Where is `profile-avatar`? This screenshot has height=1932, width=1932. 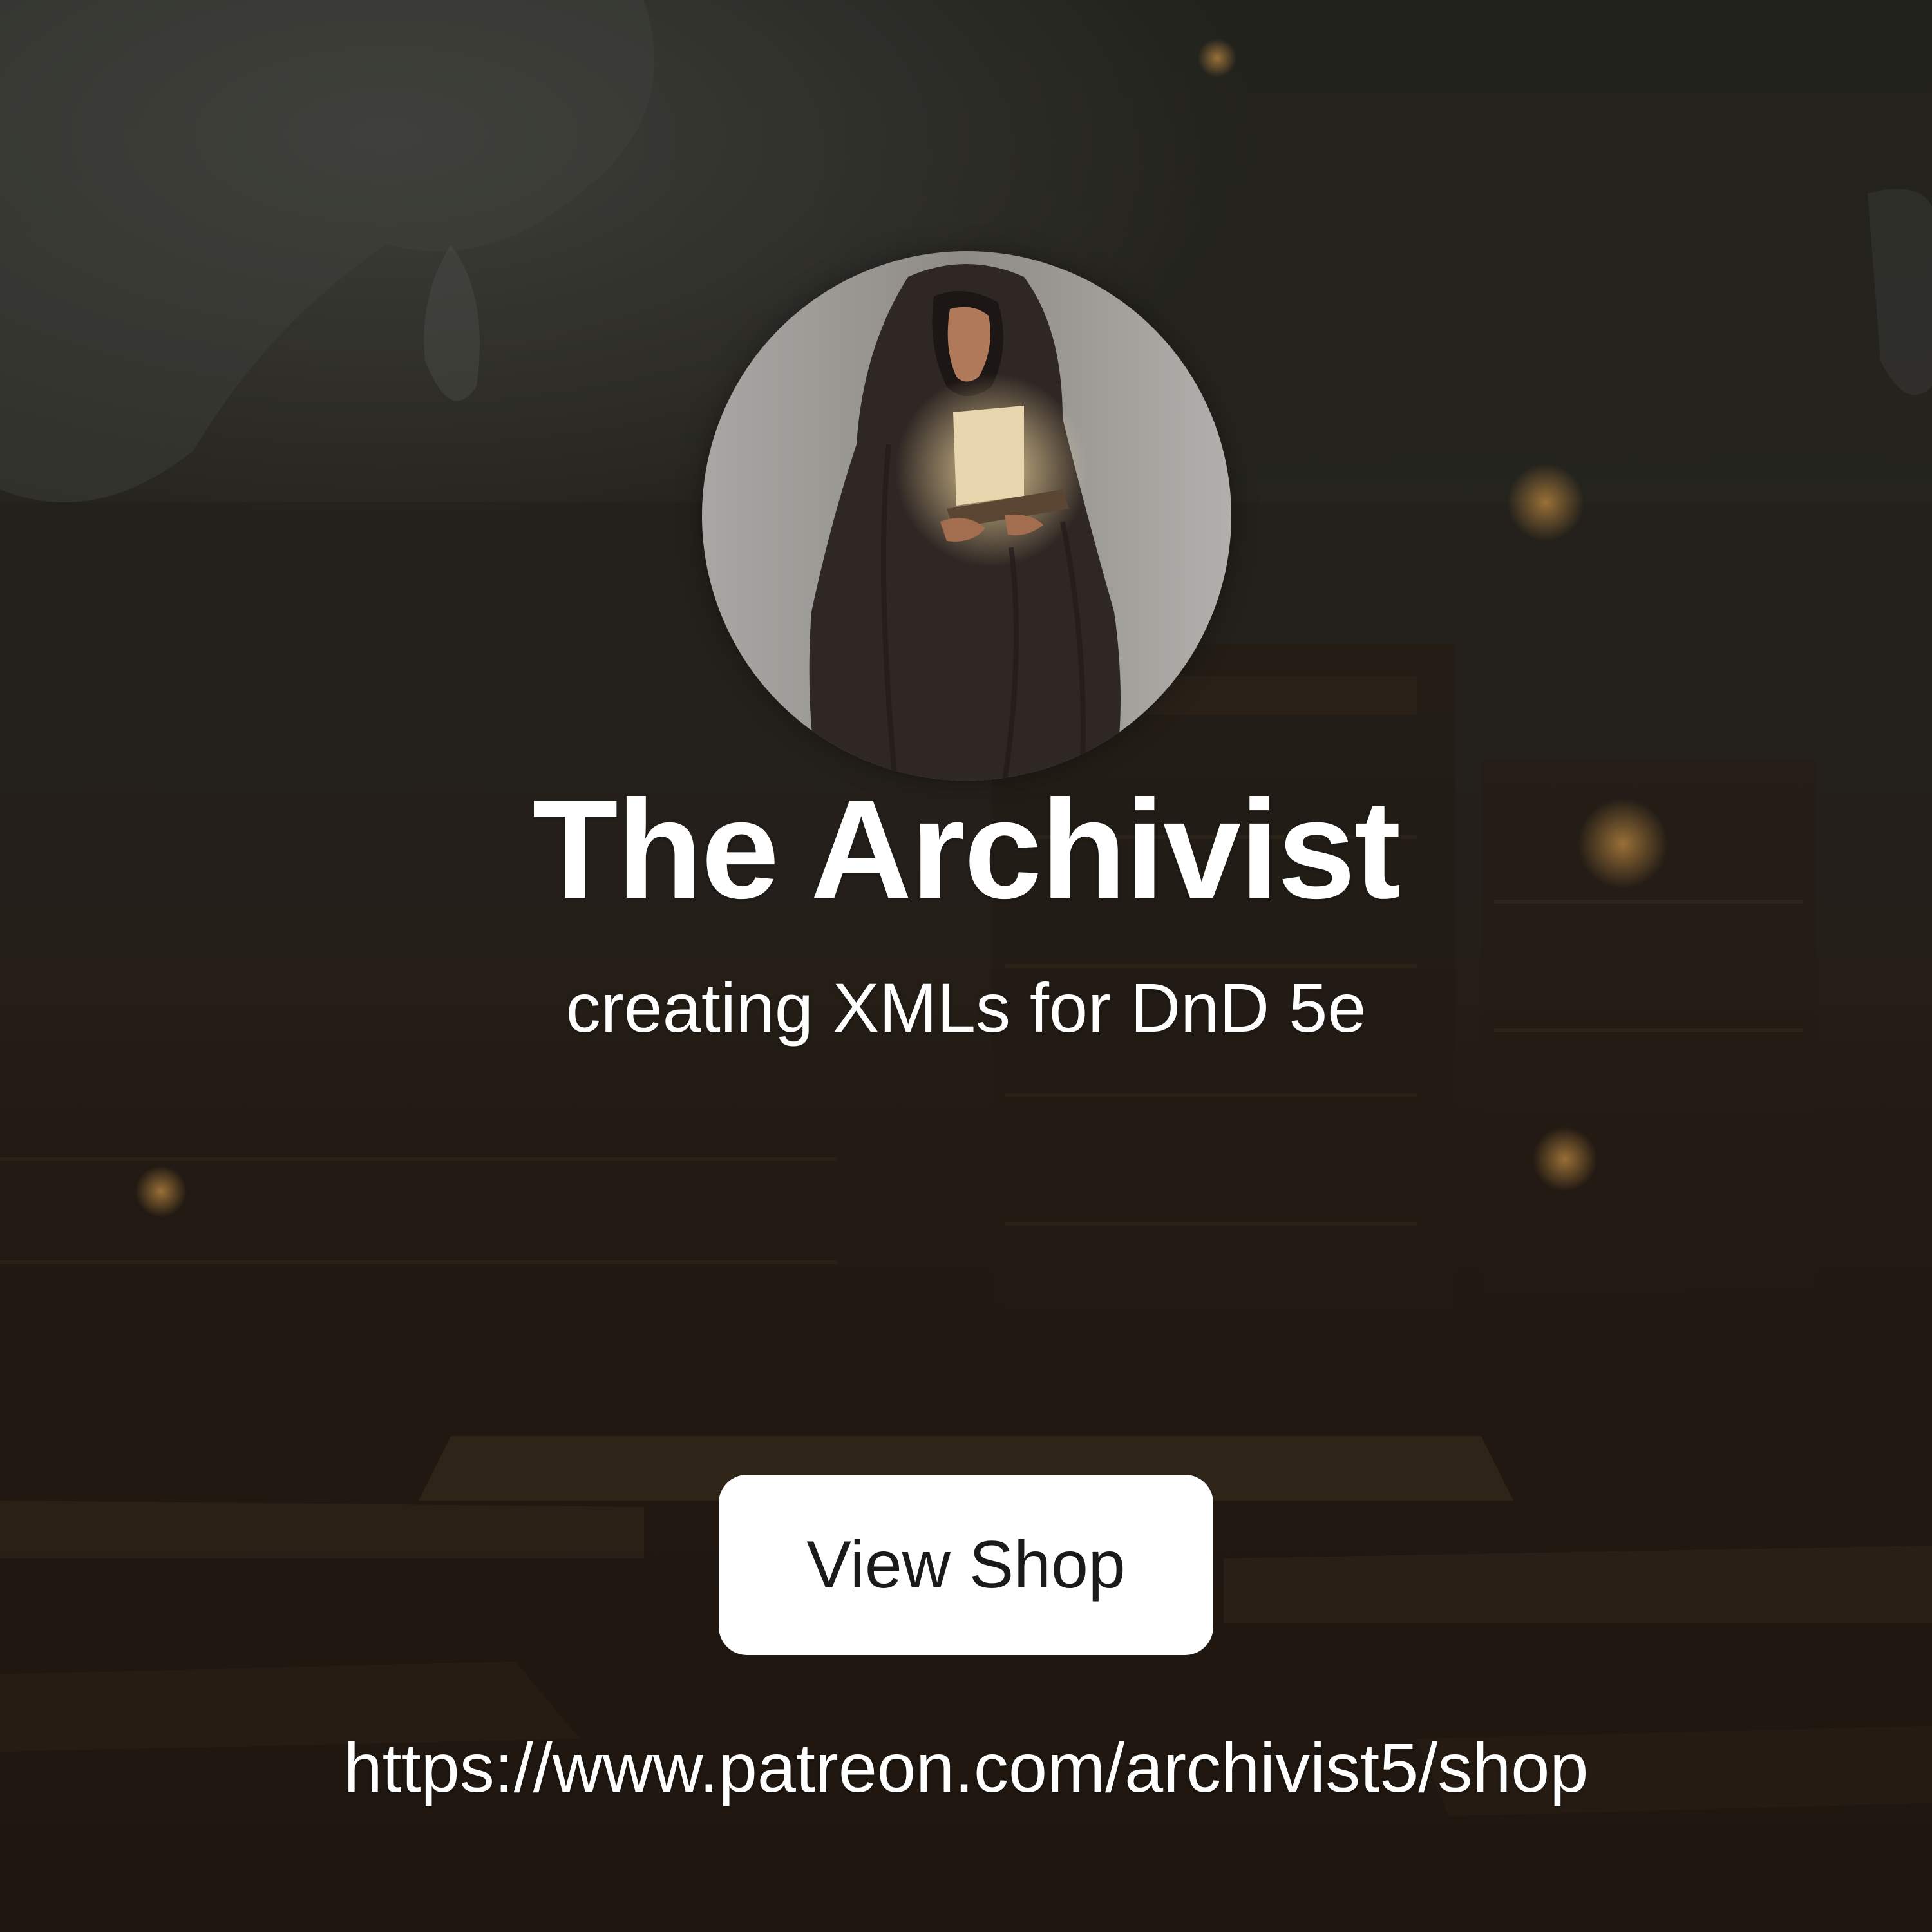 profile-avatar is located at coordinates (967, 516).